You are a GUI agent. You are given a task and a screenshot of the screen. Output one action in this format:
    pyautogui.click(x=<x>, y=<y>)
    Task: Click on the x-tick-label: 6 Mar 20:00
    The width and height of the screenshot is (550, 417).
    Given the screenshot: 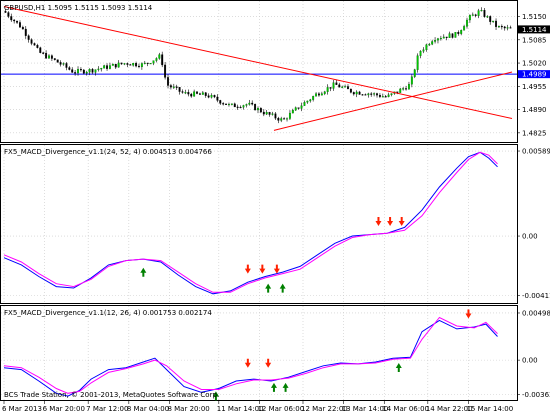 What is the action you would take?
    pyautogui.click(x=64, y=409)
    